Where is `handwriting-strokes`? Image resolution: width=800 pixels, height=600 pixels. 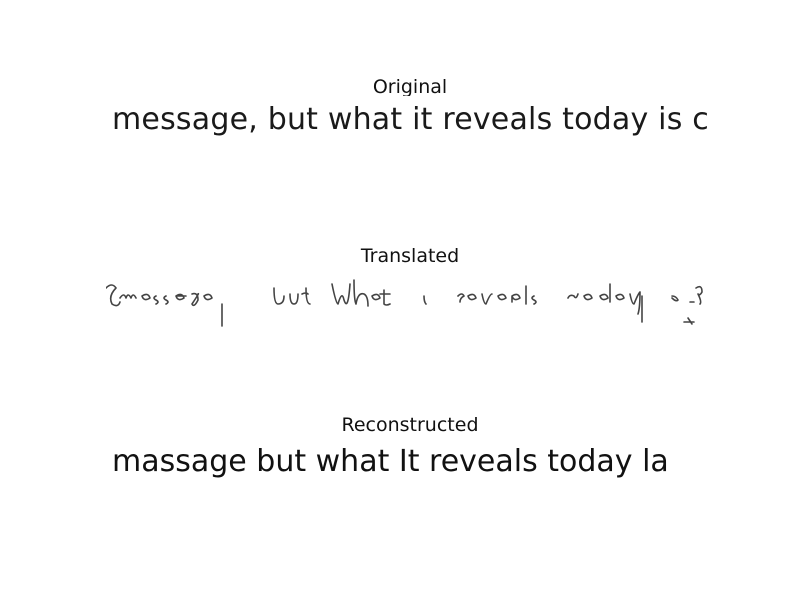
handwriting-strokes is located at coordinates (404, 303).